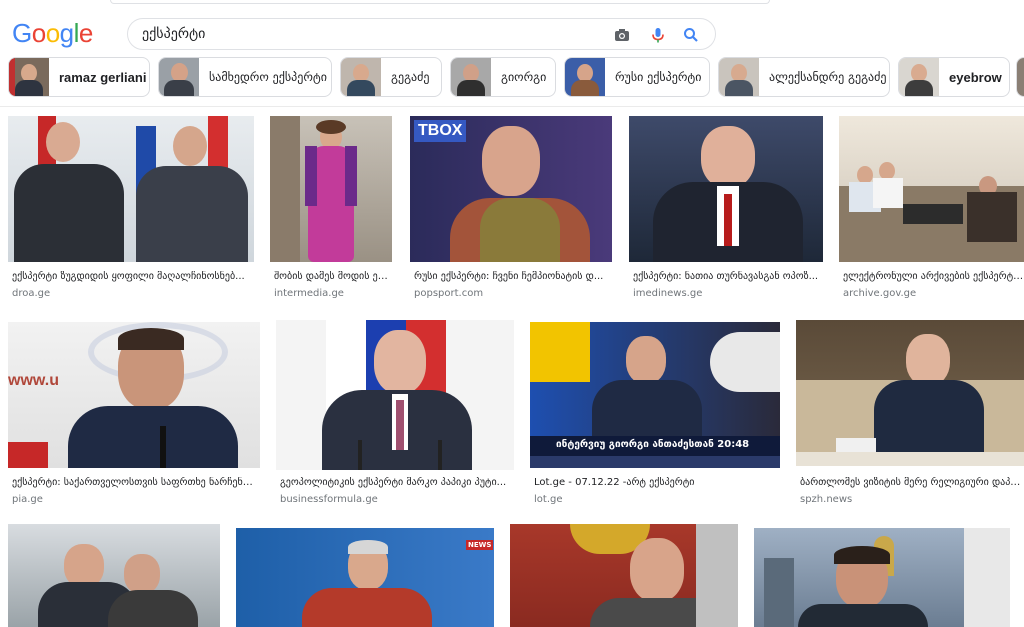  Describe the element at coordinates (268, 77) in the screenshot. I see `chip-label: სამხედრო ექსპერტი` at that location.